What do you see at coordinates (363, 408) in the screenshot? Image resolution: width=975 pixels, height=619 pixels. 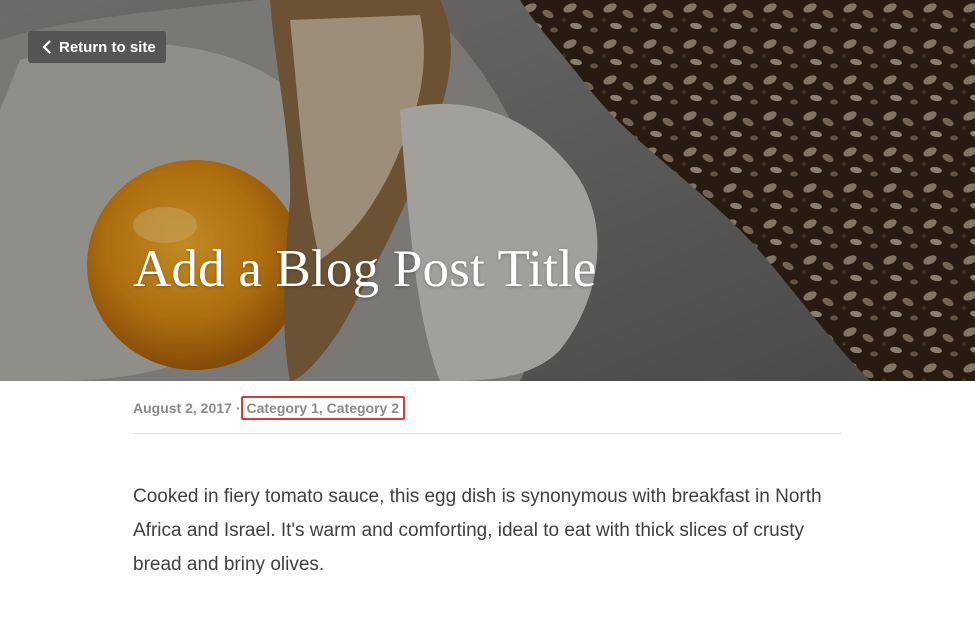 I see `category-link-2: Category 2` at bounding box center [363, 408].